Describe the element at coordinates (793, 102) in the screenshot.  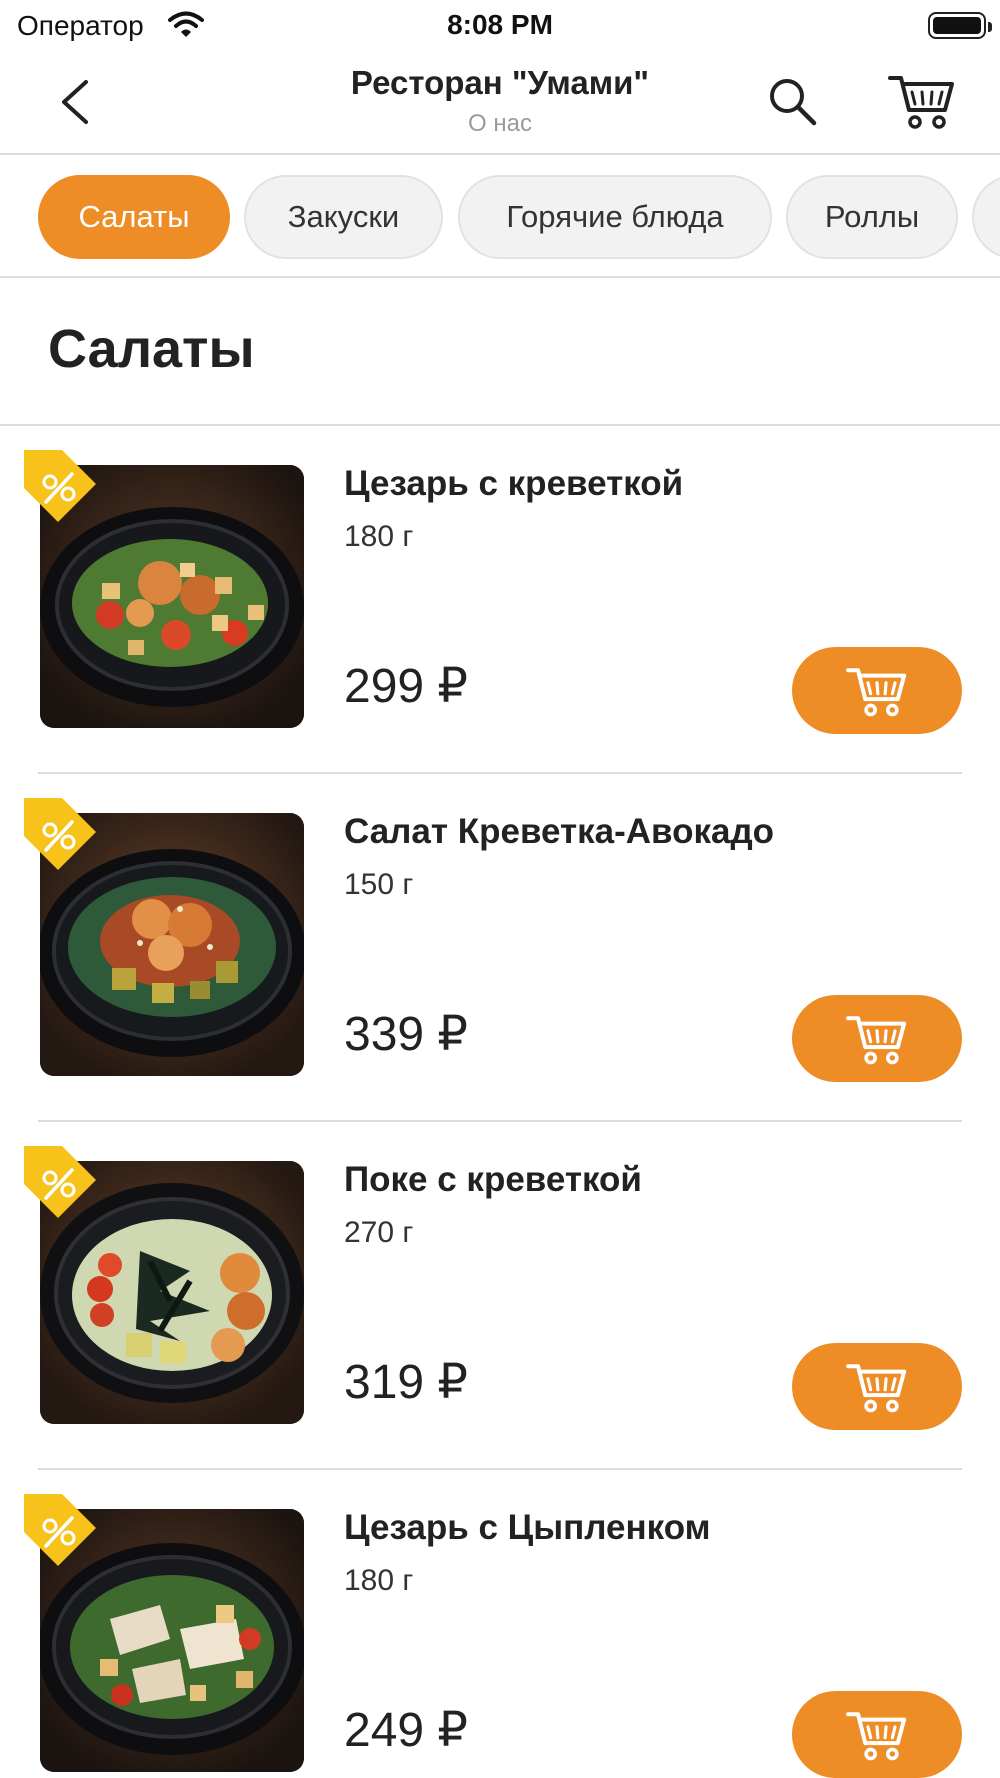
I see `search-icon` at that location.